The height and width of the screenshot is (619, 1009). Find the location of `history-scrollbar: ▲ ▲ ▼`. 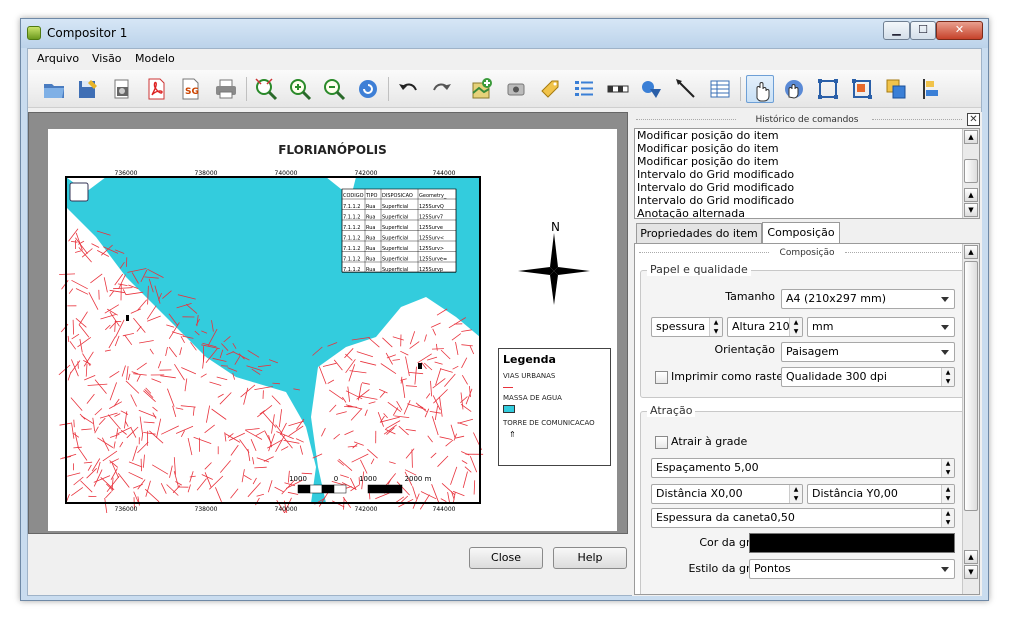

history-scrollbar: ▲ ▲ ▼ is located at coordinates (970, 173).